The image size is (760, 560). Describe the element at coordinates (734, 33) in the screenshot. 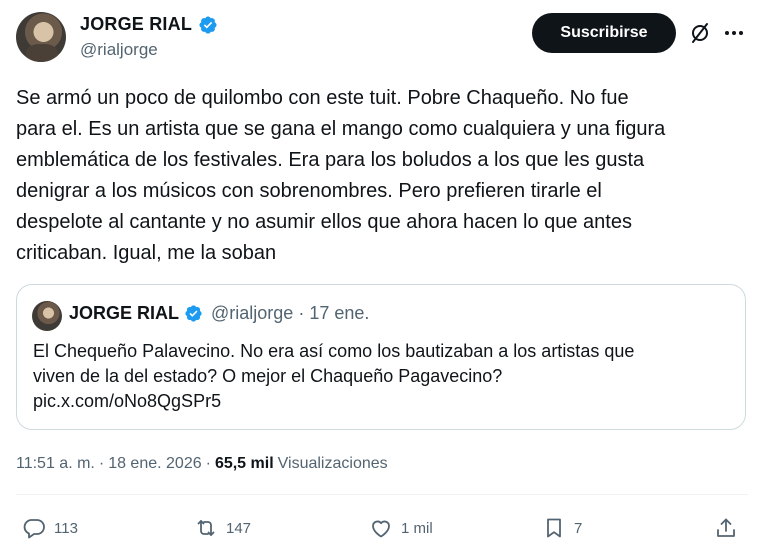

I see `more-icon` at that location.